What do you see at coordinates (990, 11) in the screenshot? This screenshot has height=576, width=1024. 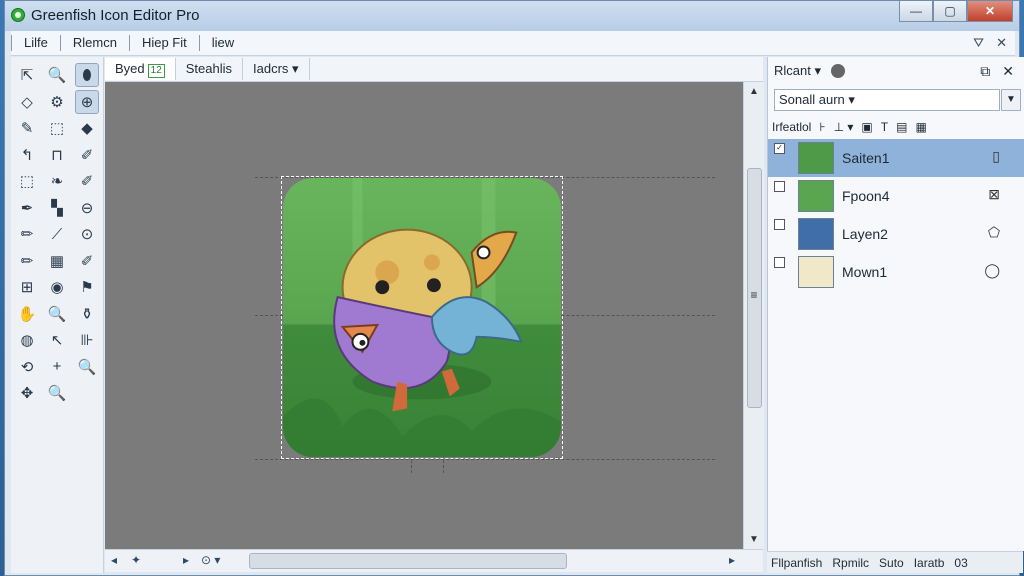 I see `close-button: ✕` at bounding box center [990, 11].